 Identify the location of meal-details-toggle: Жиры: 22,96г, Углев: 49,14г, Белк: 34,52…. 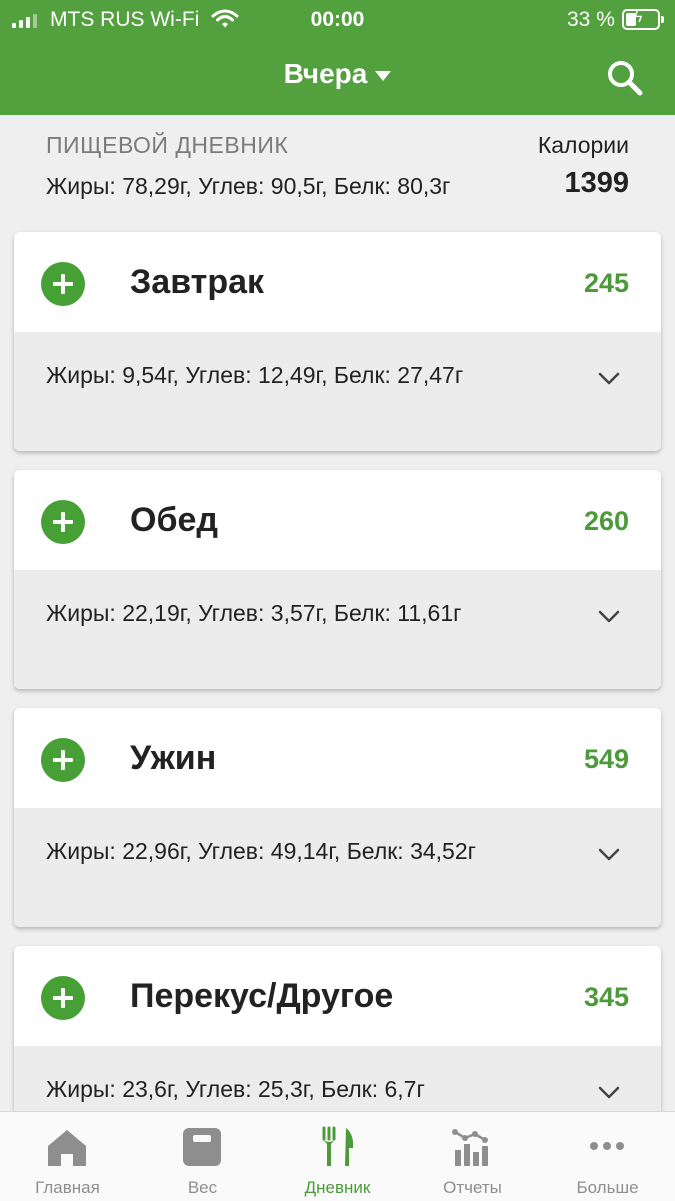
(337, 867).